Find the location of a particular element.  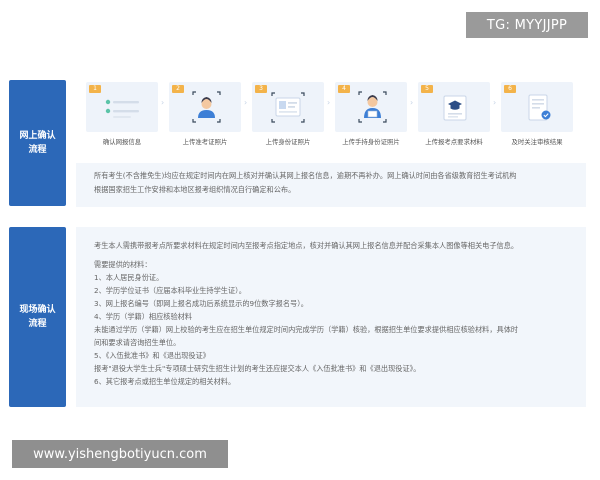

online-section-label-text: 网上确认流程 is located at coordinates (37, 143).